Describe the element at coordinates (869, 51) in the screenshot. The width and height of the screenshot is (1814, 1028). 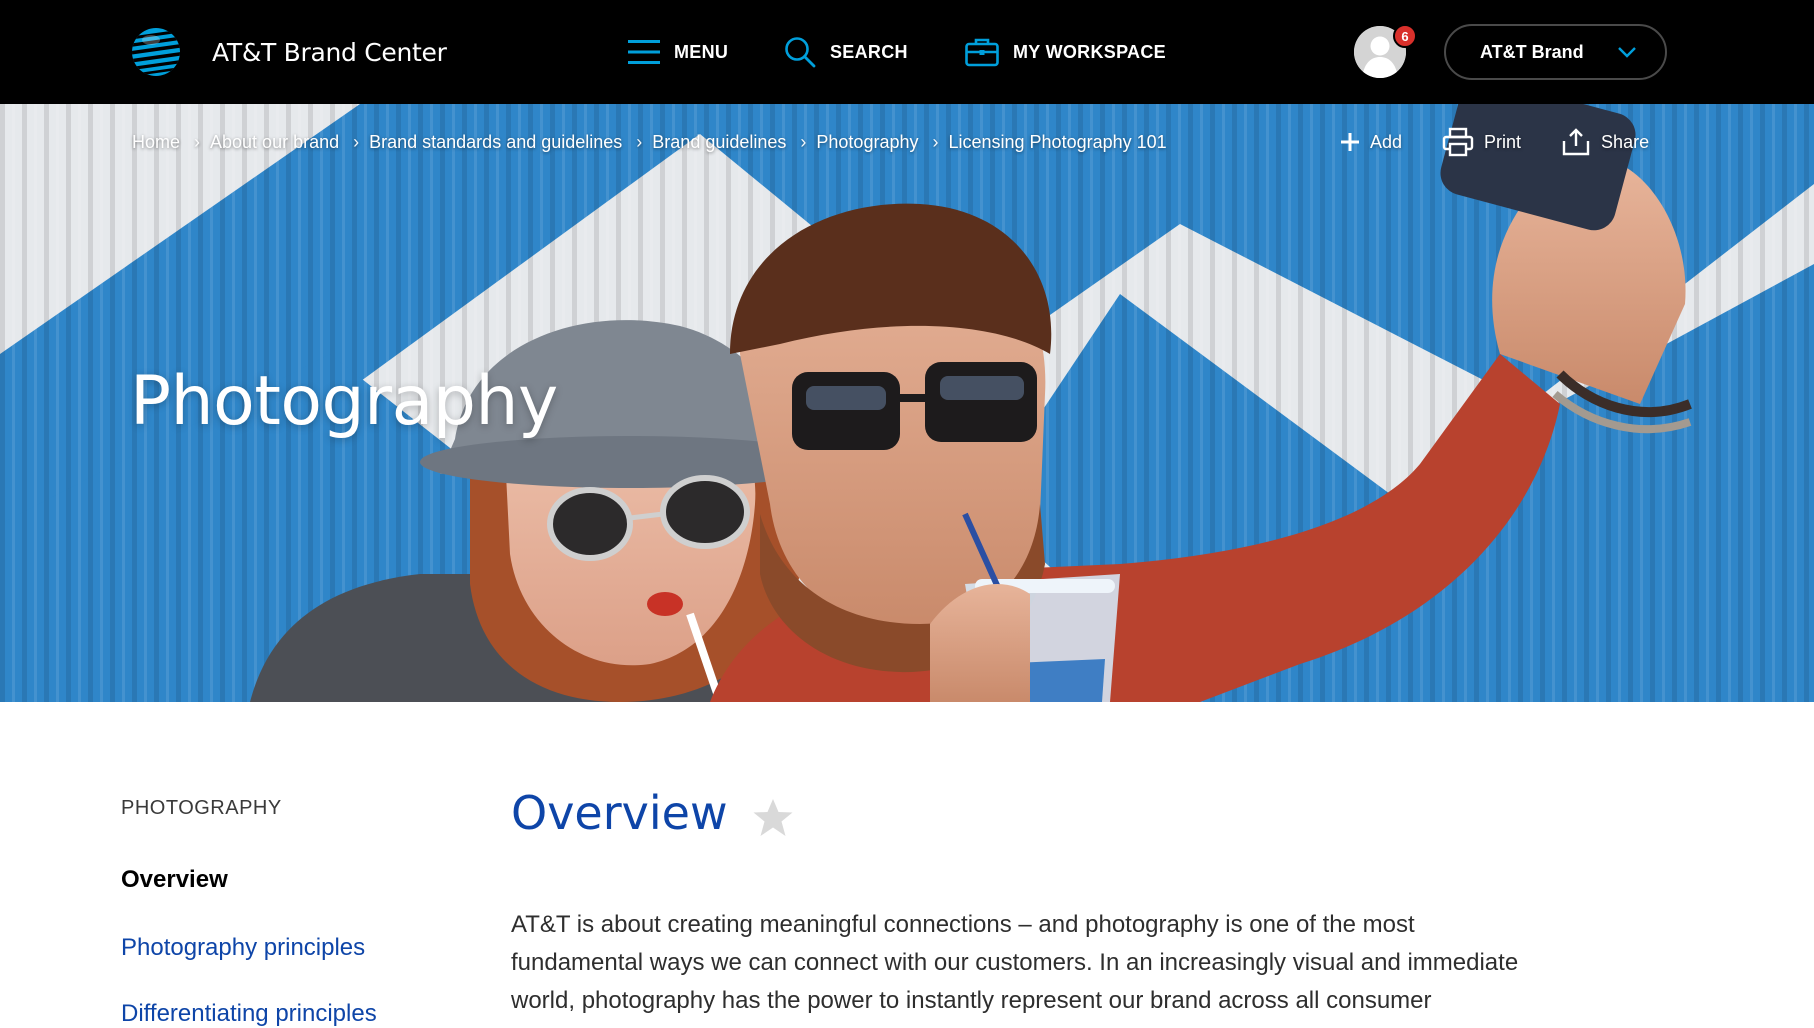
I see `search-label: SEARCH` at that location.